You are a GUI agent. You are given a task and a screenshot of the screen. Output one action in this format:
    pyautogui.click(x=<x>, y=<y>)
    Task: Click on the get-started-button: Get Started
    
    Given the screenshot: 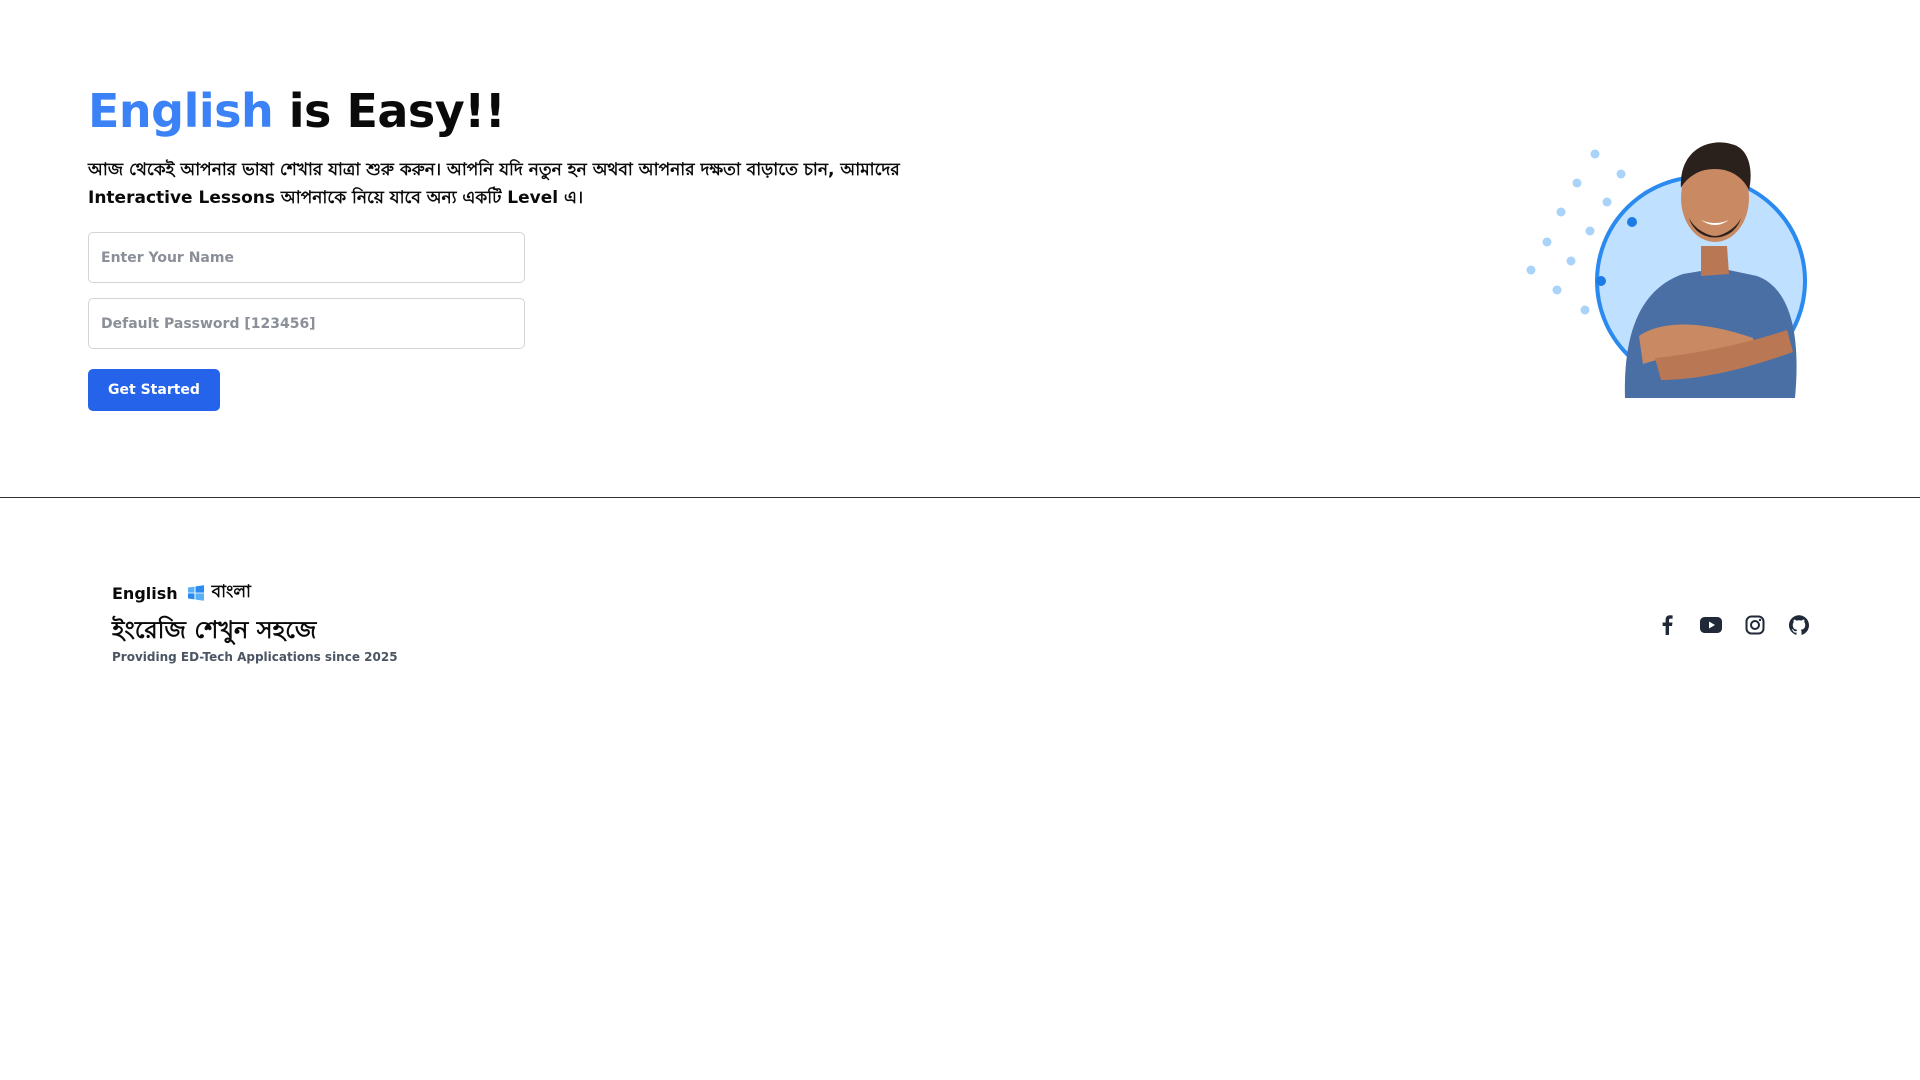 What is the action you would take?
    pyautogui.click(x=154, y=390)
    